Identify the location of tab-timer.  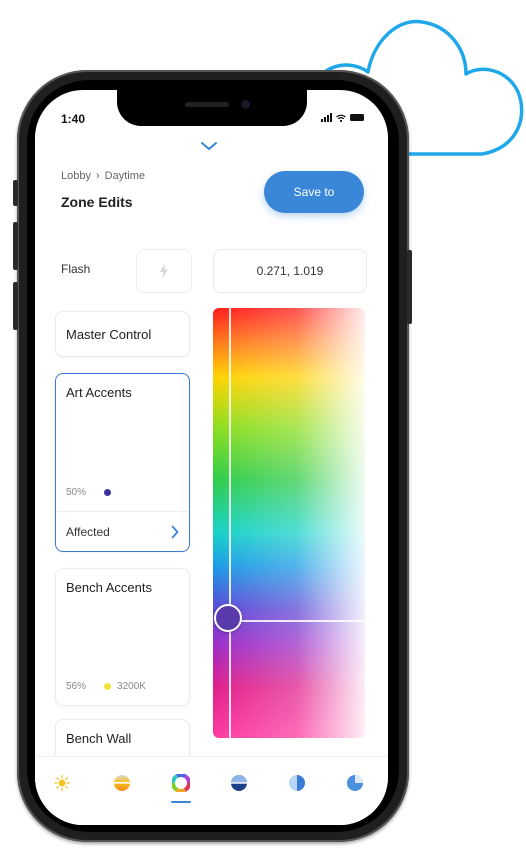
(355, 783).